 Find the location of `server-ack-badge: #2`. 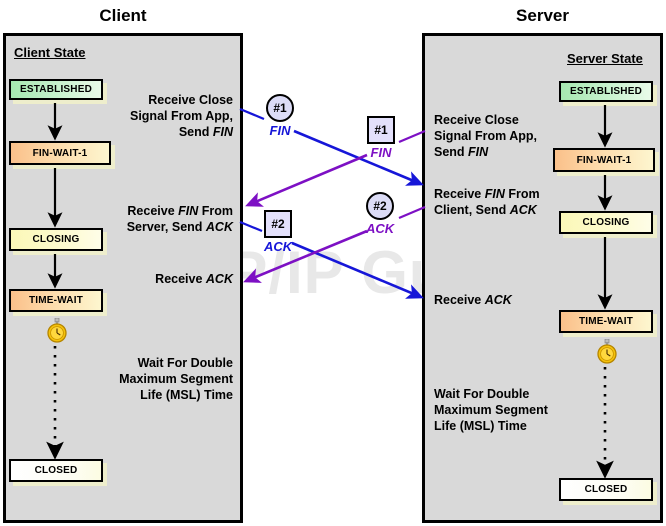

server-ack-badge: #2 is located at coordinates (380, 206).